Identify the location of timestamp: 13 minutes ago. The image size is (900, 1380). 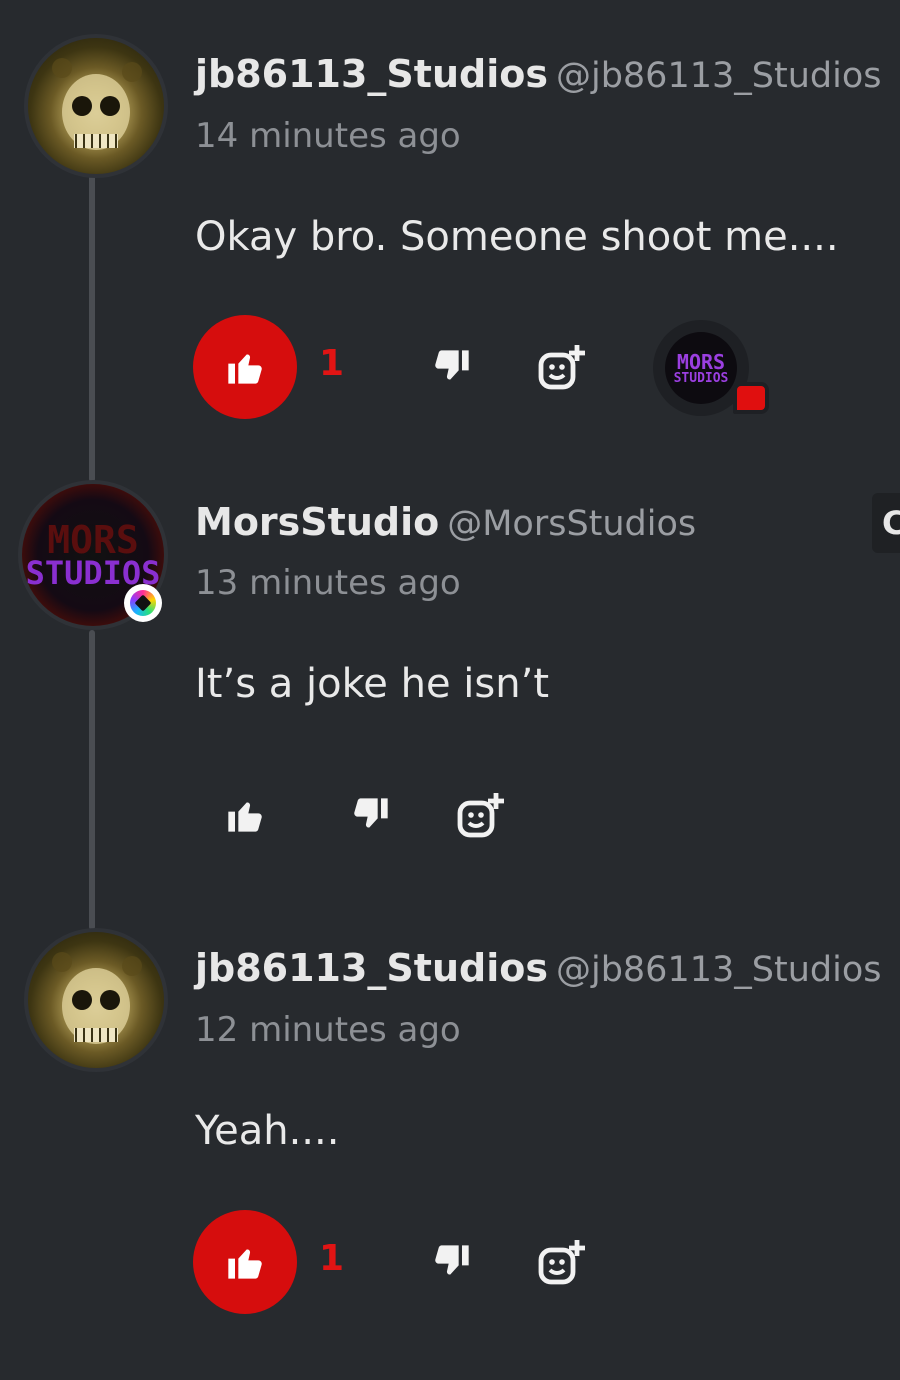
(328, 583).